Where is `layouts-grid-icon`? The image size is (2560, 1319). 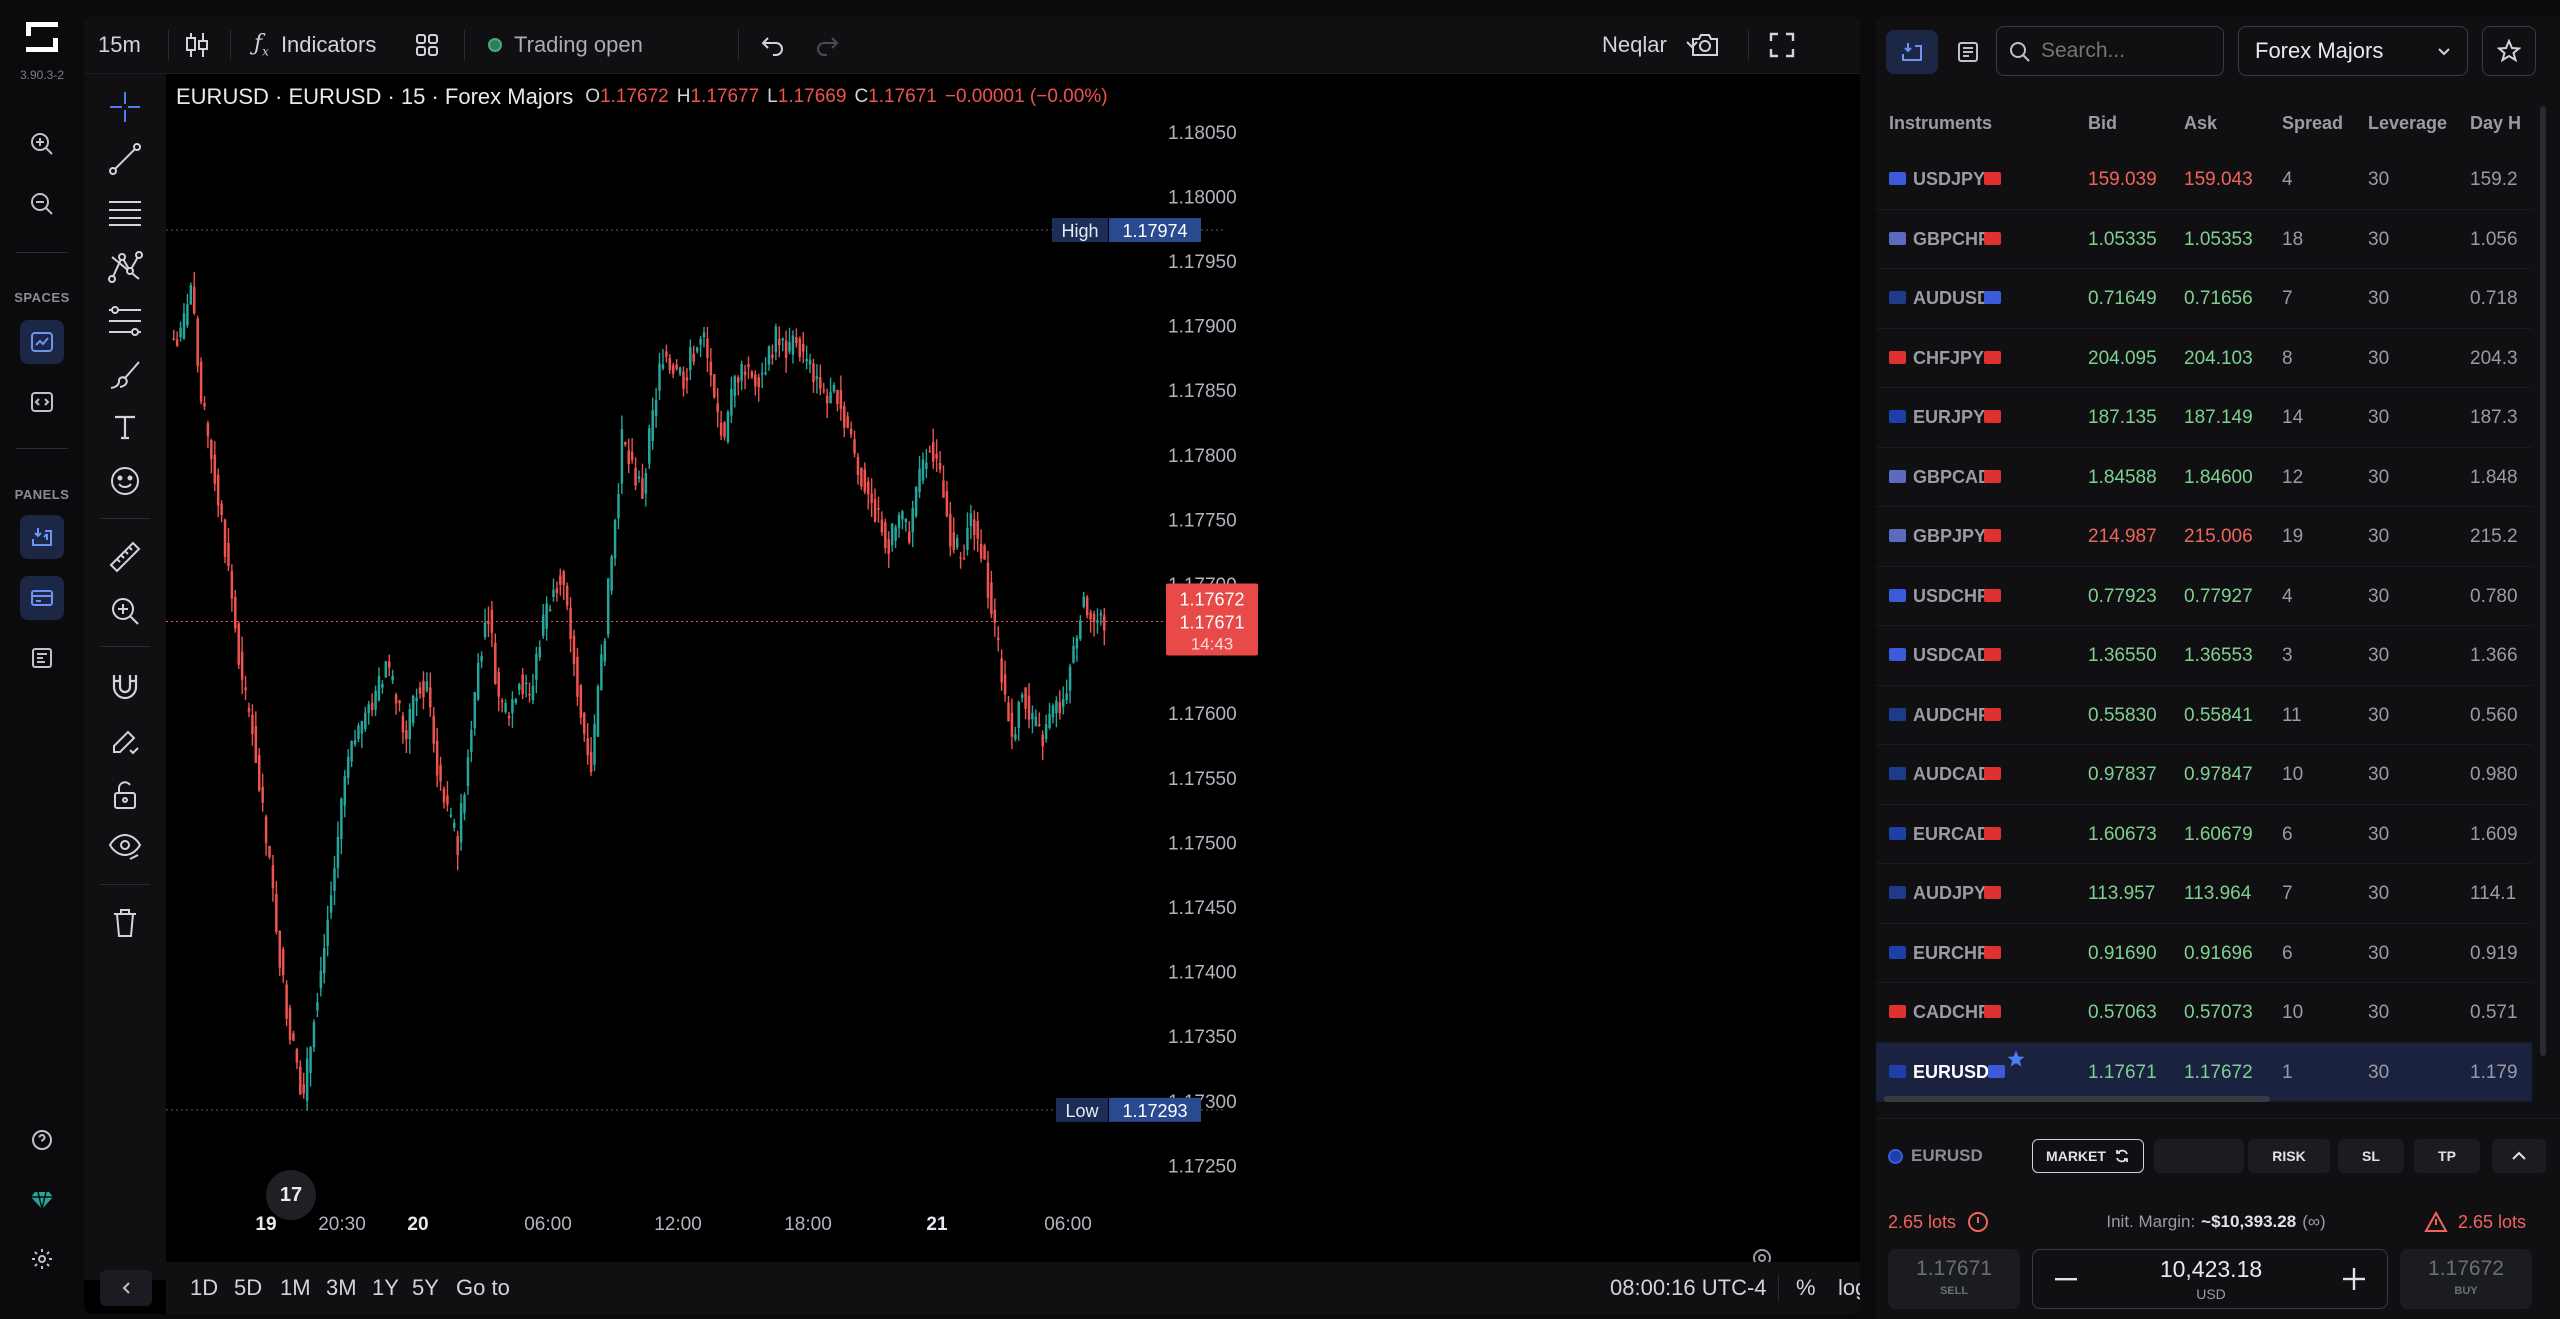 layouts-grid-icon is located at coordinates (427, 45).